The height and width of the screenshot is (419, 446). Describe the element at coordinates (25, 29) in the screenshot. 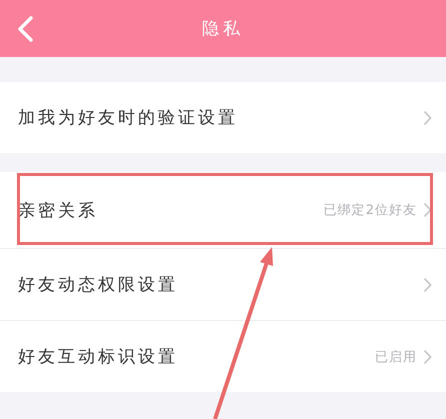

I see `back-icon` at that location.